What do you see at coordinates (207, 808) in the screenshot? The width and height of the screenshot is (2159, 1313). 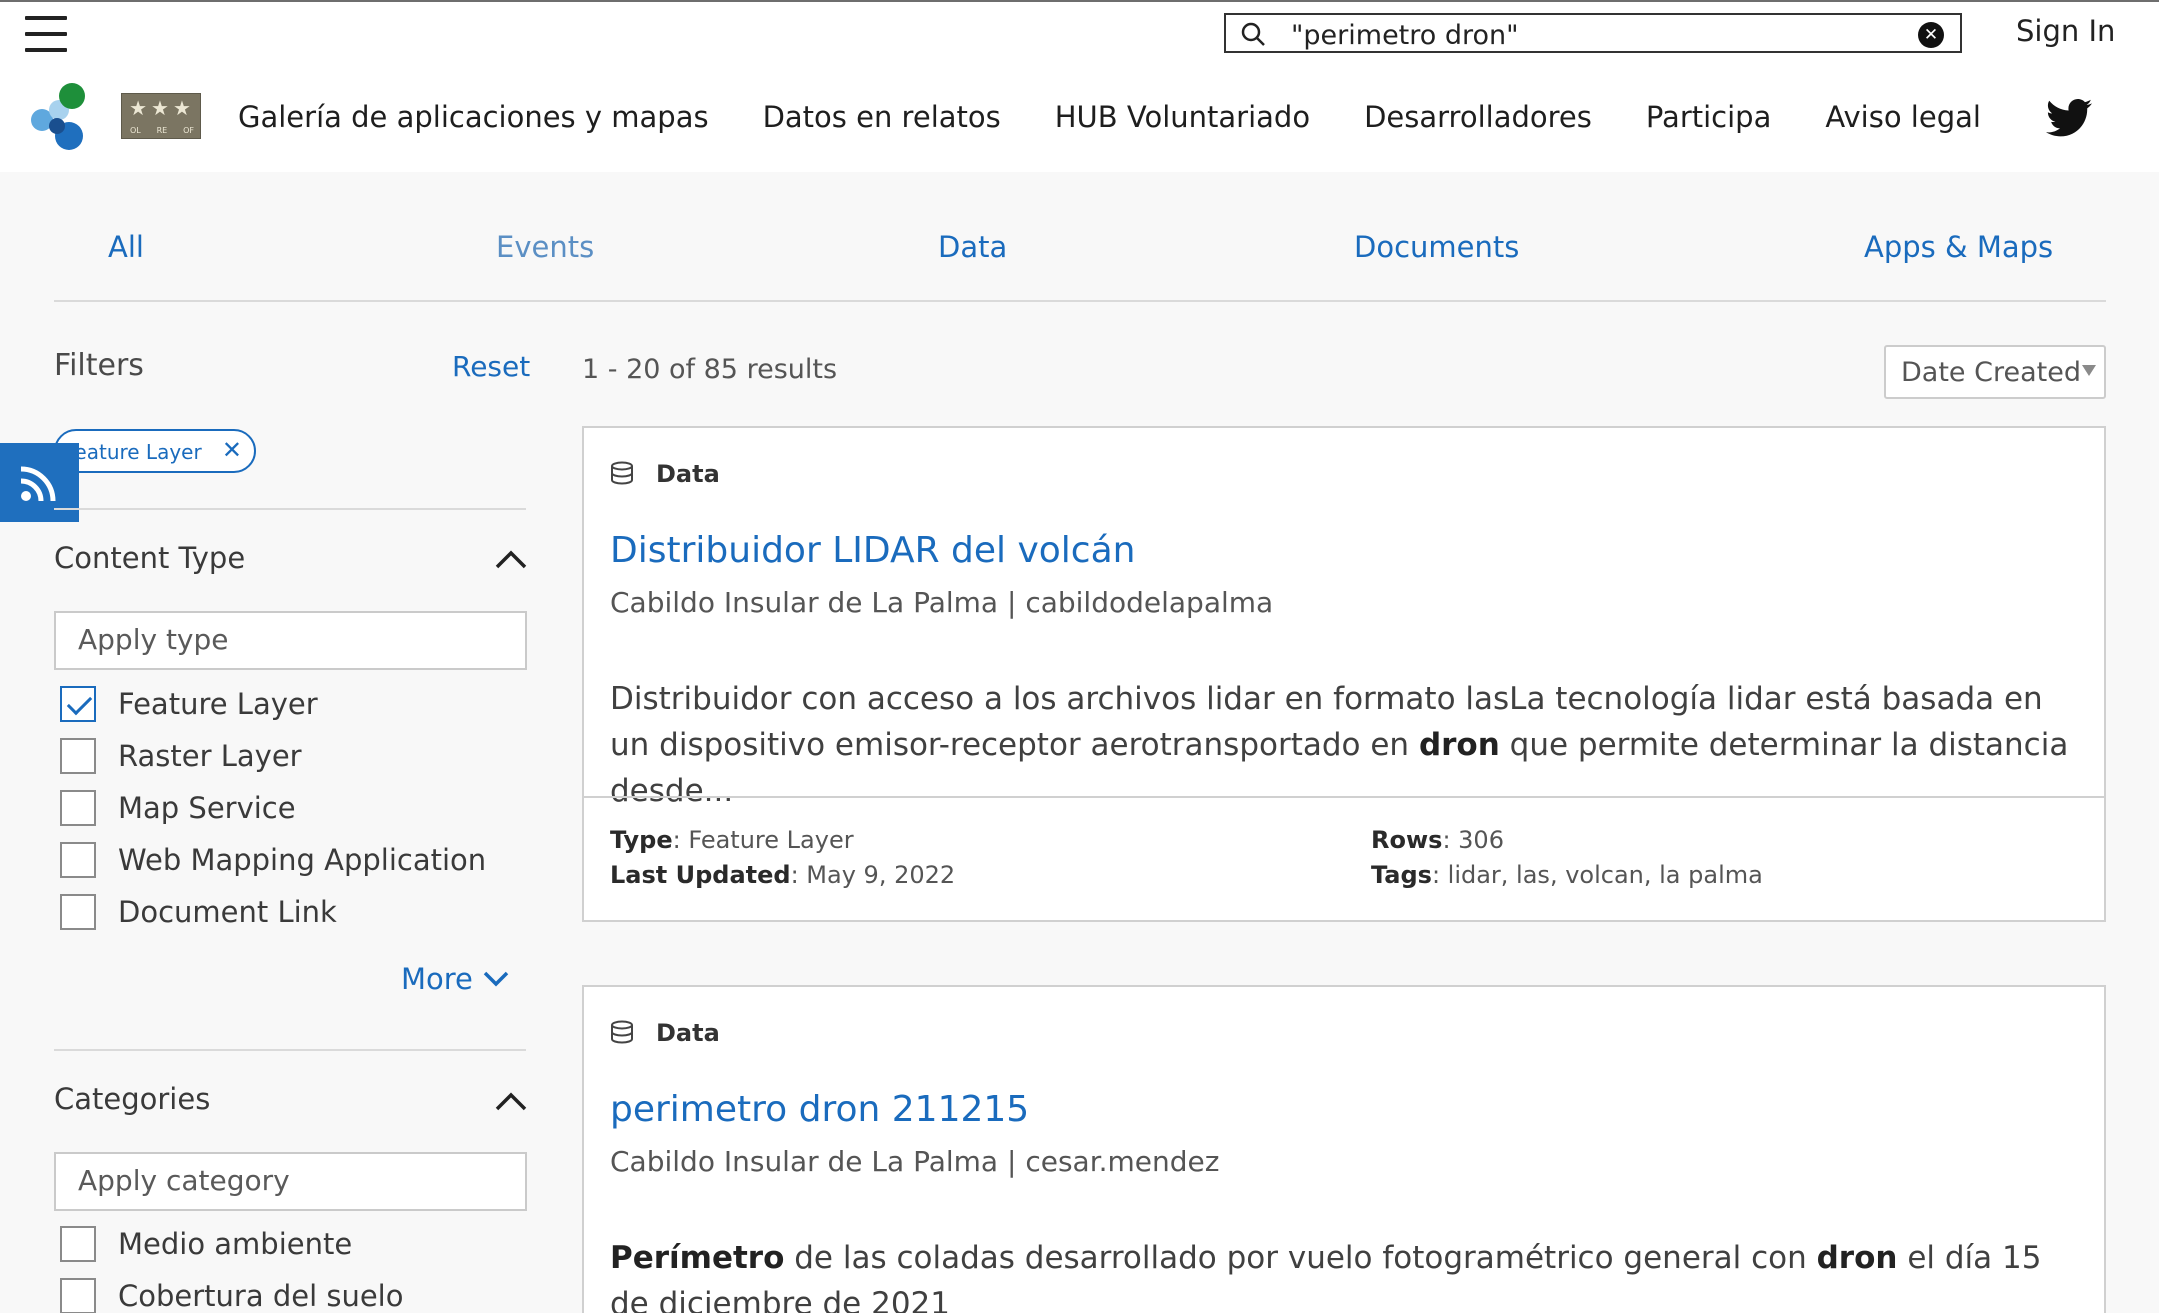 I see `checkbox-label: Map Service` at bounding box center [207, 808].